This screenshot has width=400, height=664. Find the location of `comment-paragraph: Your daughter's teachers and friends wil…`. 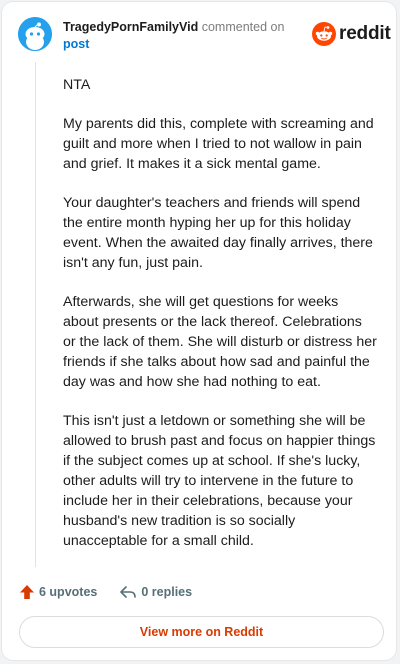

comment-paragraph: Your daughter's teachers and friends wil… is located at coordinates (218, 233).